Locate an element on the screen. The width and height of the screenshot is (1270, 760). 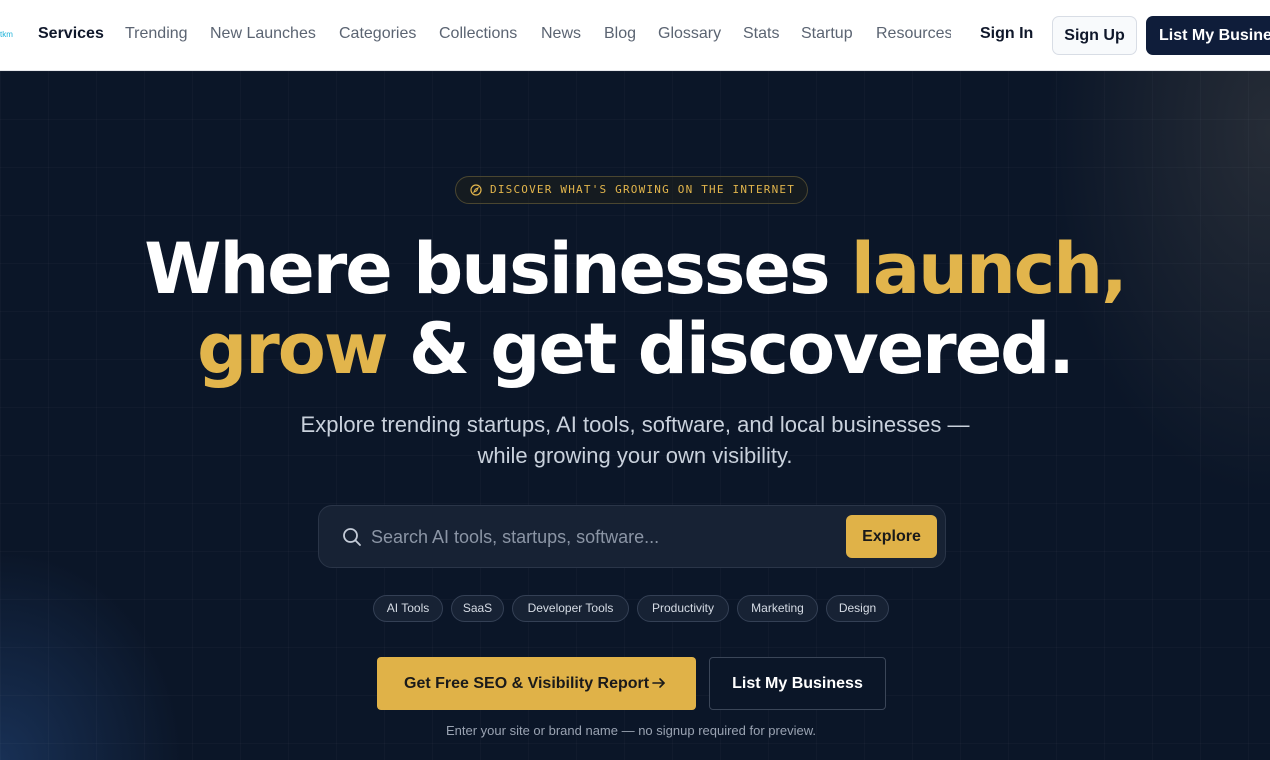
discover-badge: DISCOVER WHAT'S GROWING ON THE INTERNET is located at coordinates (631, 190).